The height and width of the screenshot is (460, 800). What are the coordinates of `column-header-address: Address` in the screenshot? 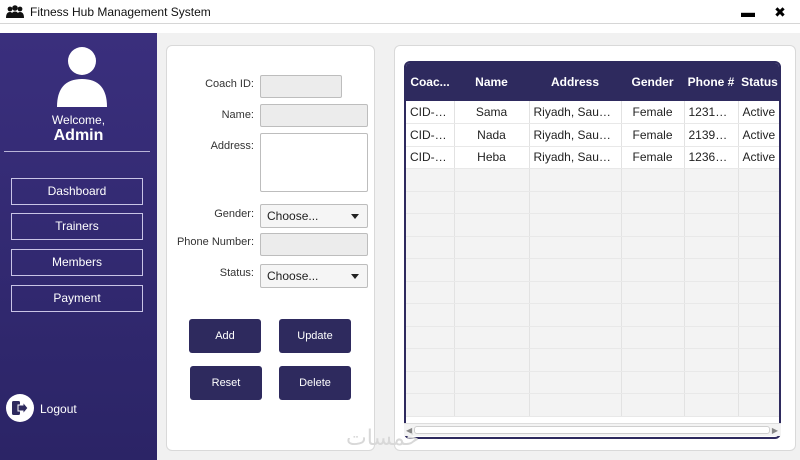 It's located at (575, 82).